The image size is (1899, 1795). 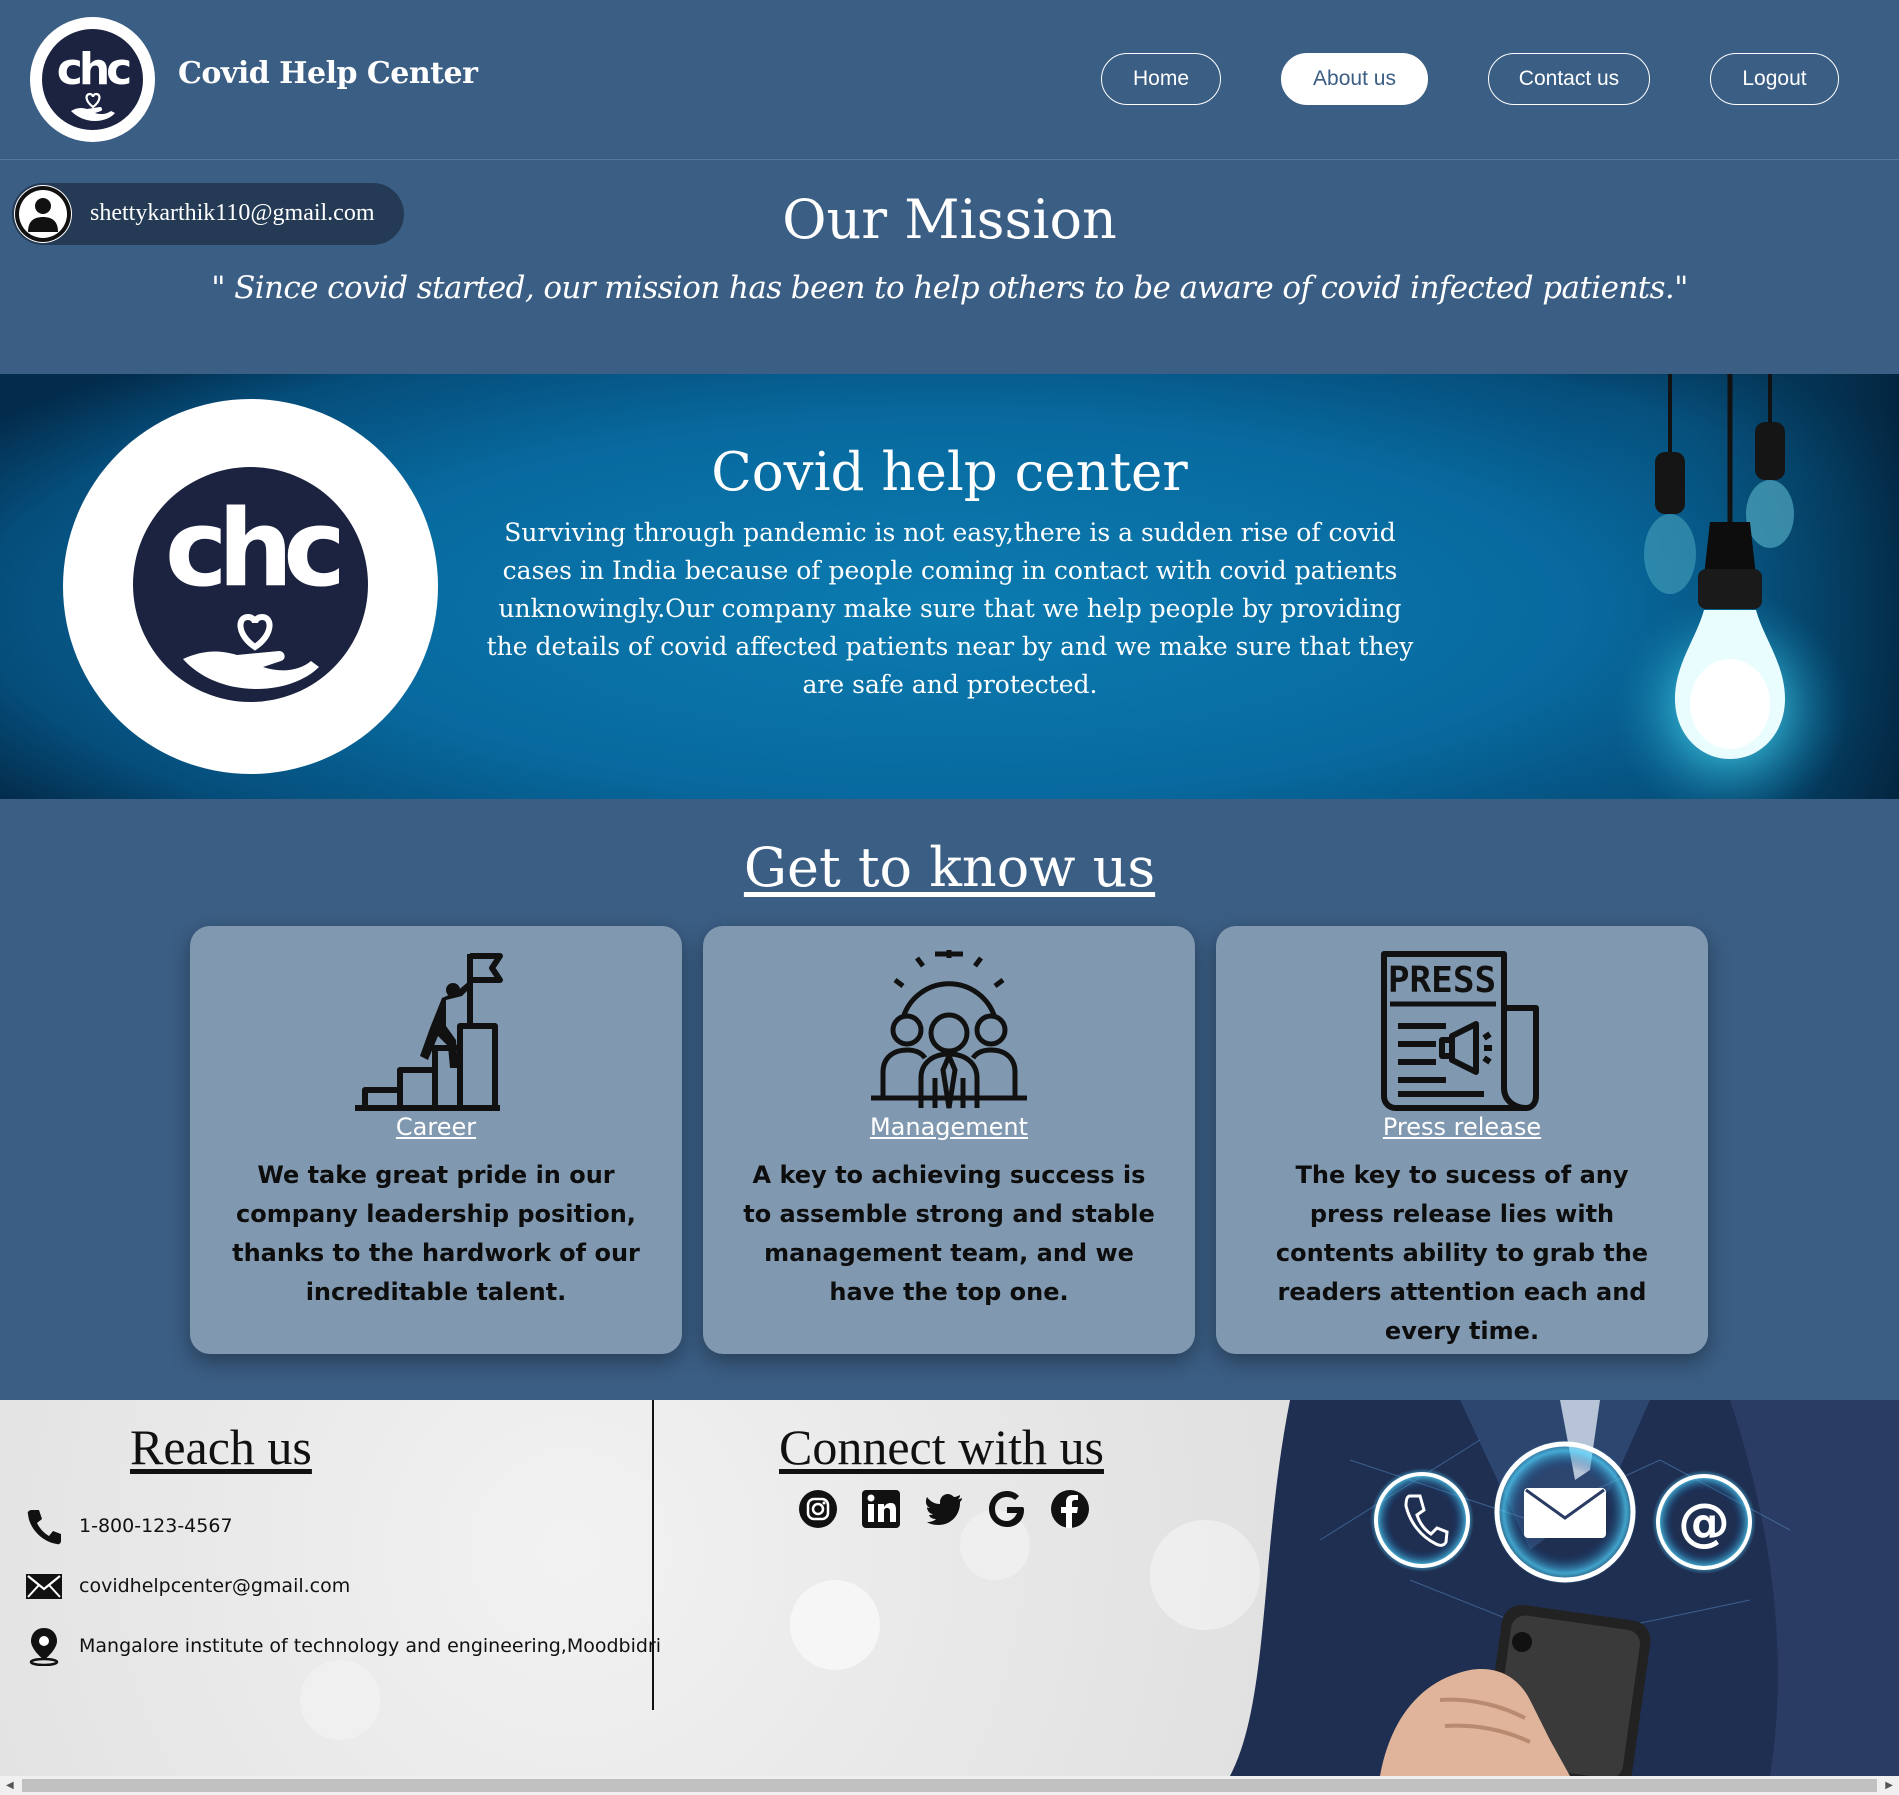 What do you see at coordinates (10, 1785) in the screenshot?
I see `scroll-left-icon: ◀` at bounding box center [10, 1785].